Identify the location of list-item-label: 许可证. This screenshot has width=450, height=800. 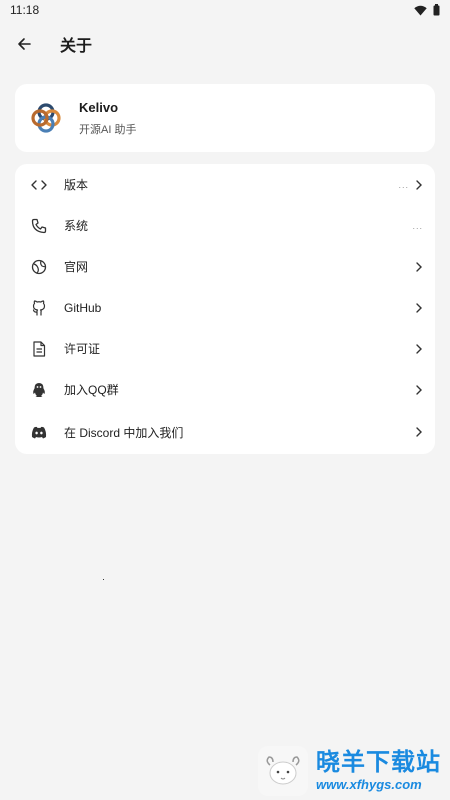
(82, 349).